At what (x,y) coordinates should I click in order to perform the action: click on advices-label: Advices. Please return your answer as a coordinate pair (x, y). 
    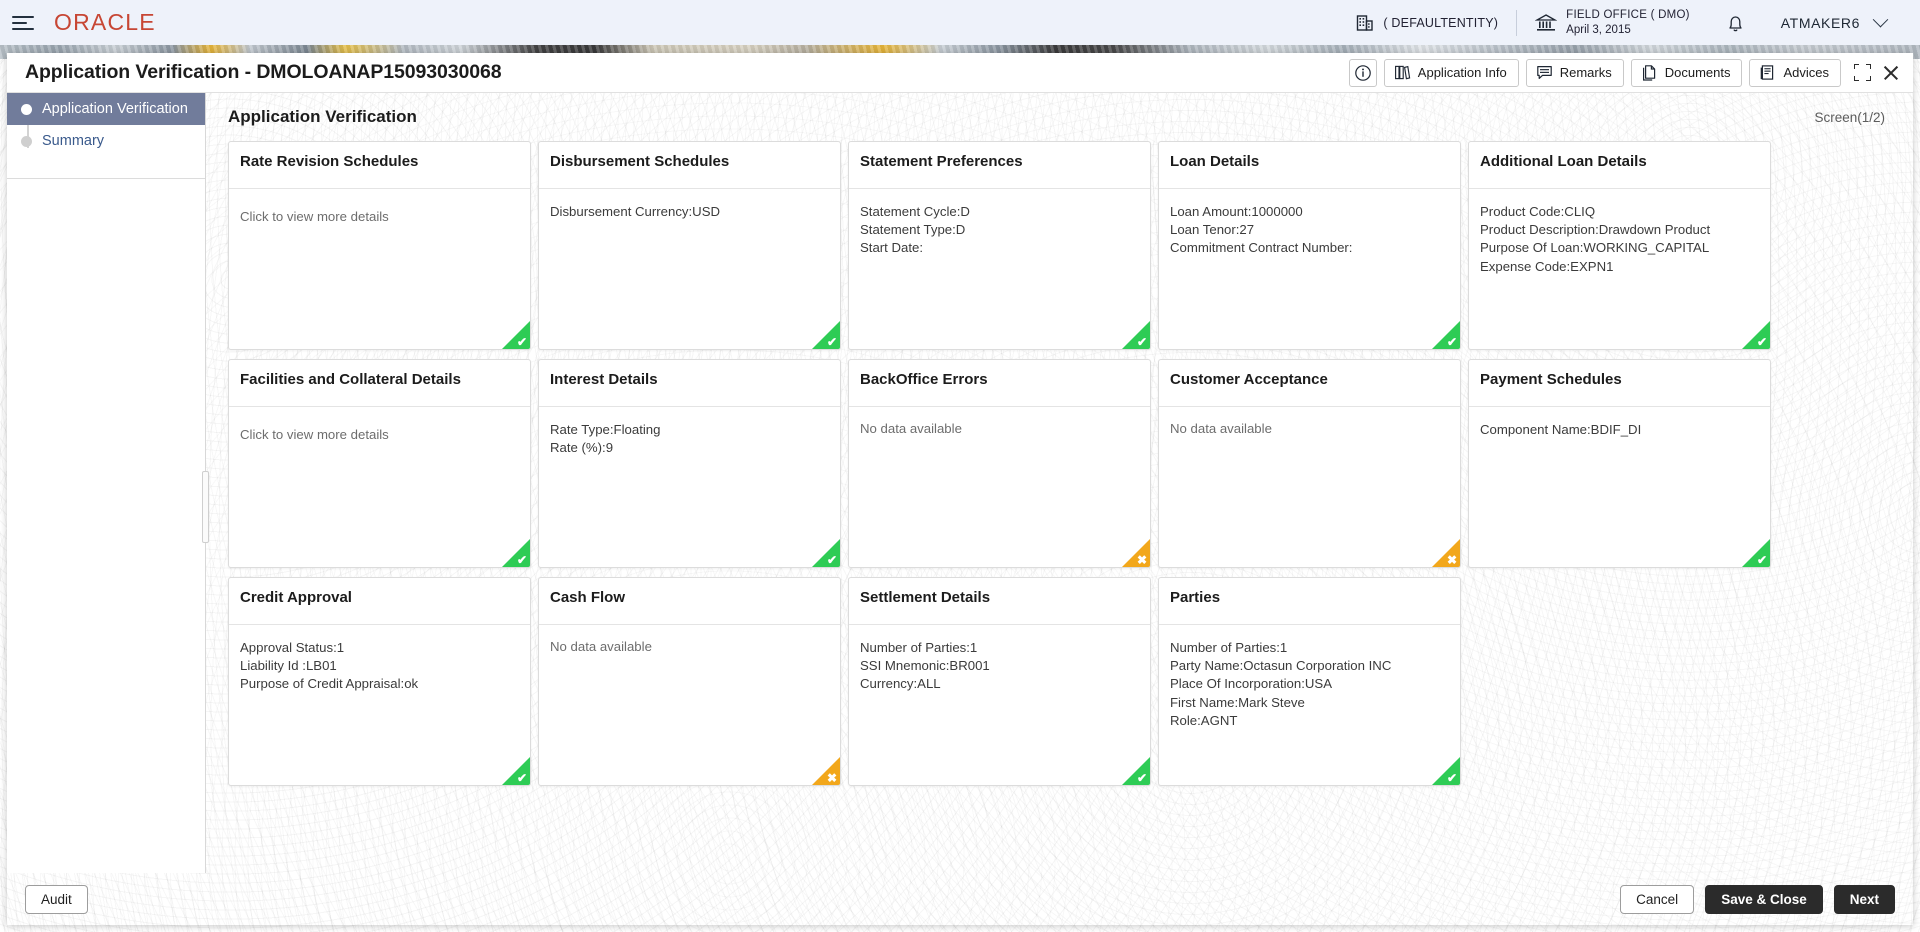
    Looking at the image, I should click on (1806, 72).